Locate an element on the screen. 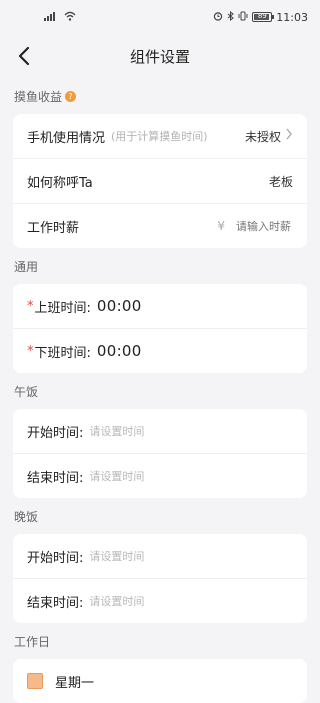 The image size is (320, 703). section-label-dinner: 晚饭 is located at coordinates (26, 516).